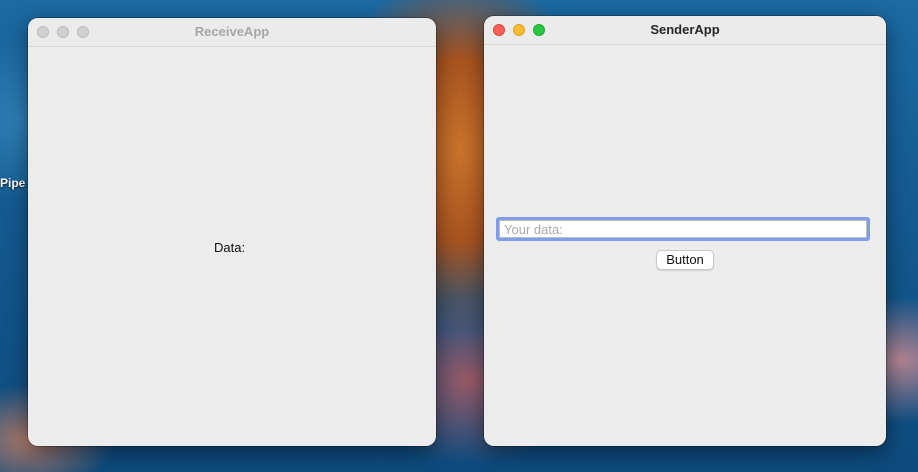 The width and height of the screenshot is (918, 472). Describe the element at coordinates (685, 260) in the screenshot. I see `send-button: Button` at that location.